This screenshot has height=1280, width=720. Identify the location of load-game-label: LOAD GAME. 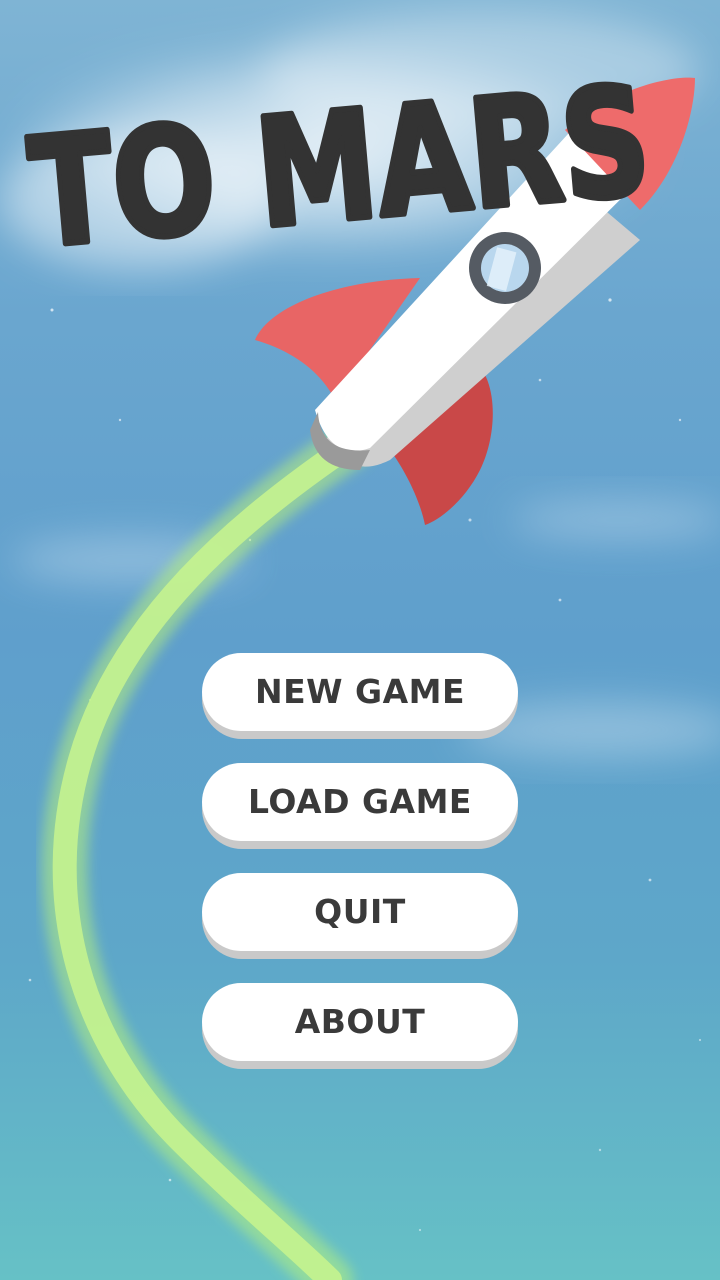
(360, 801).